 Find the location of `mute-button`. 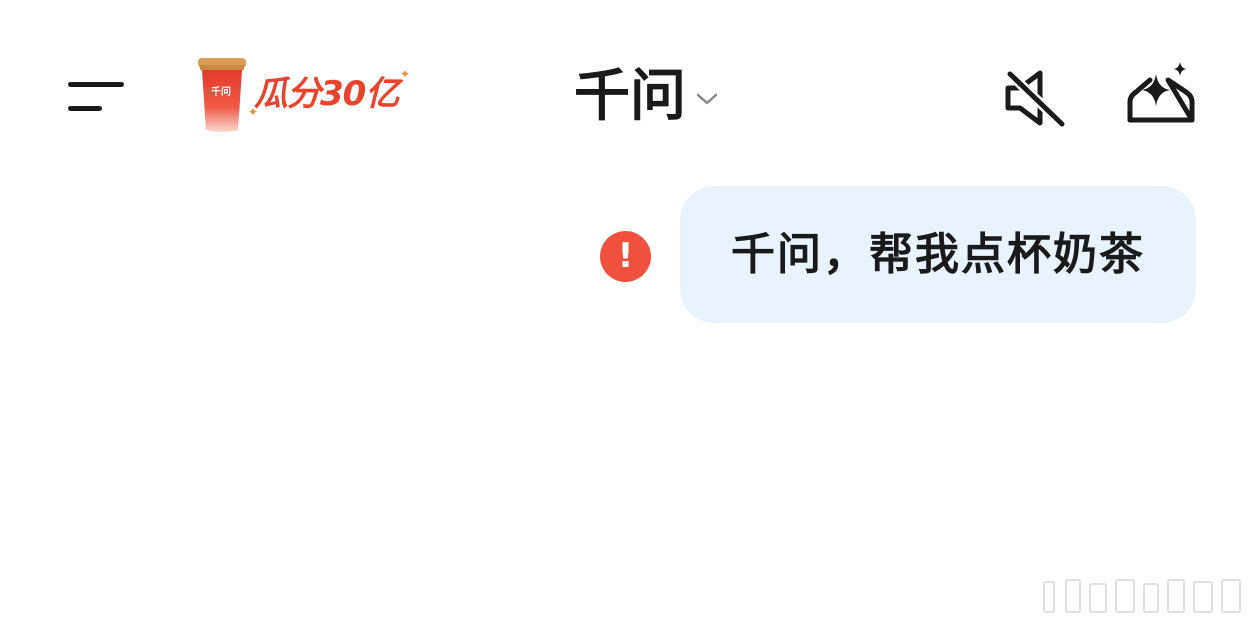

mute-button is located at coordinates (1035, 98).